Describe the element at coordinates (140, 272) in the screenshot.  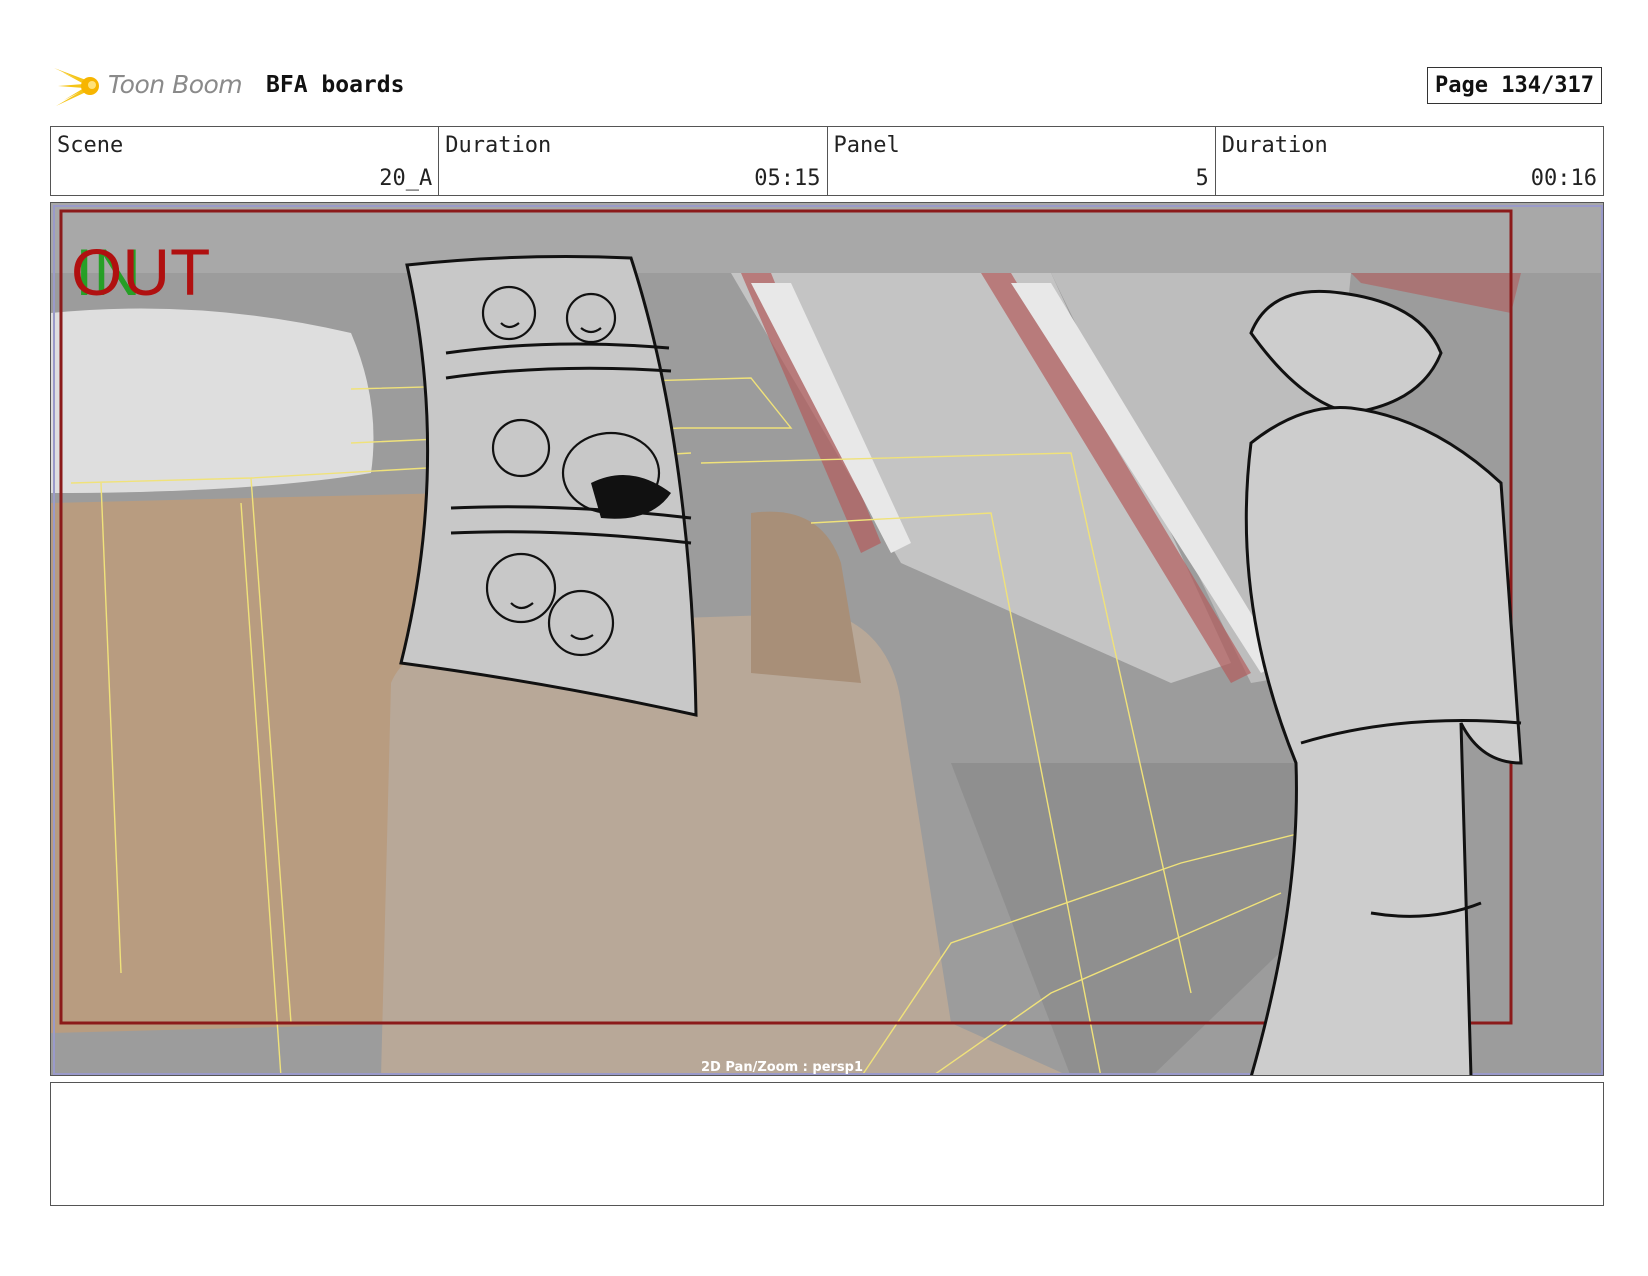
I see `out-marker: OUT` at that location.